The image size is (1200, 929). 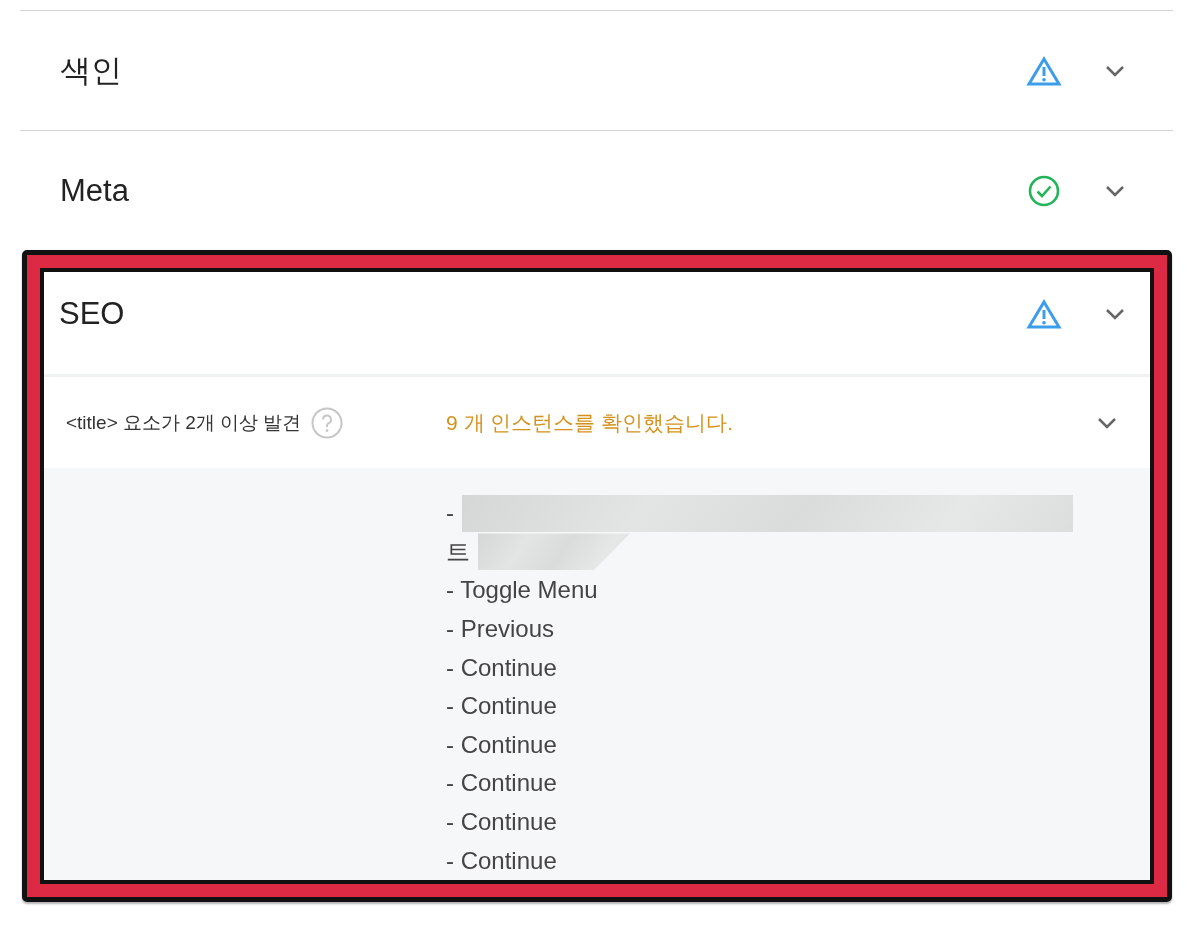 I want to click on instance-text: 트, so click(x=458, y=551).